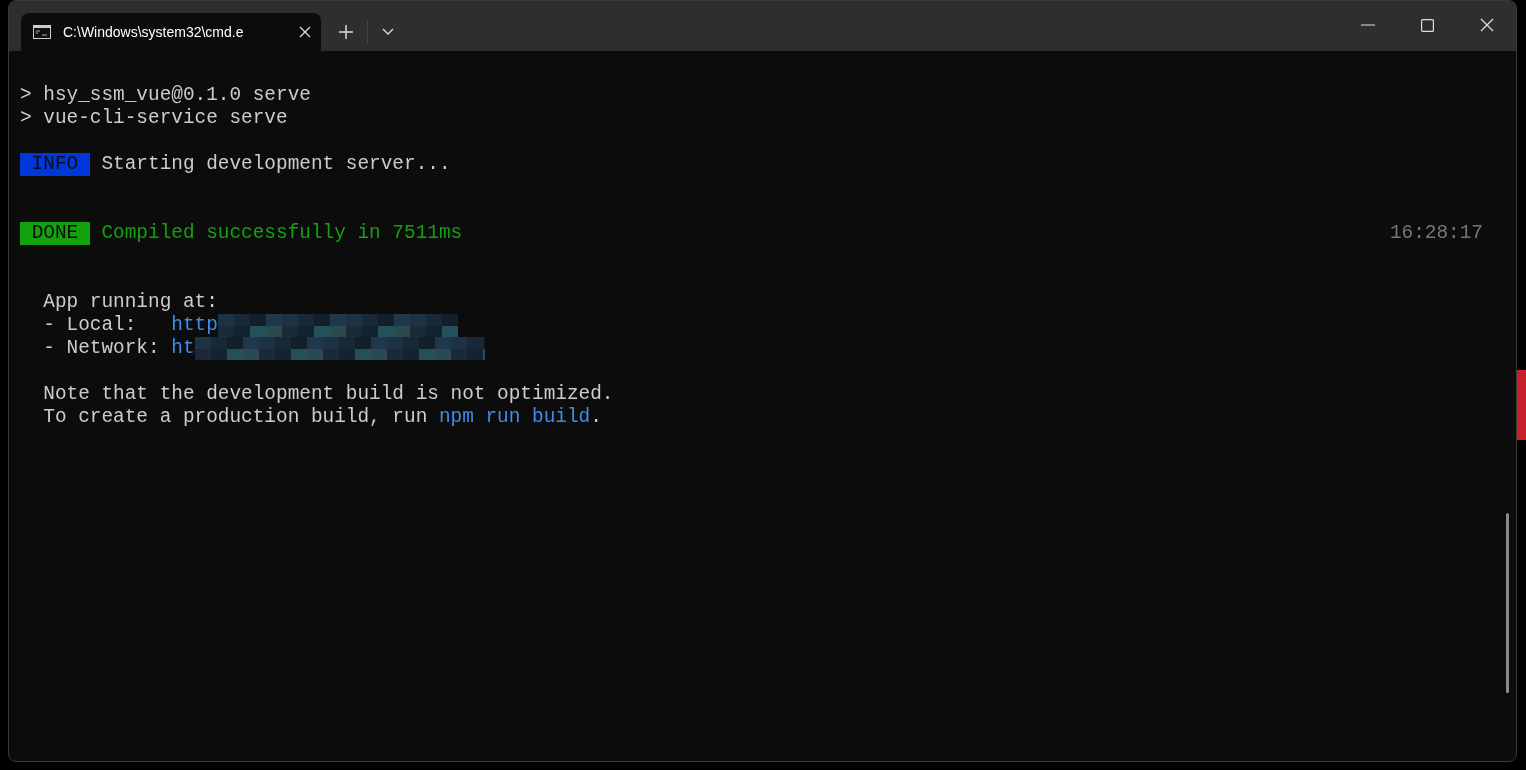 This screenshot has width=1526, height=770. I want to click on output-text: Note that the development build is not optimized., so click(328, 394).